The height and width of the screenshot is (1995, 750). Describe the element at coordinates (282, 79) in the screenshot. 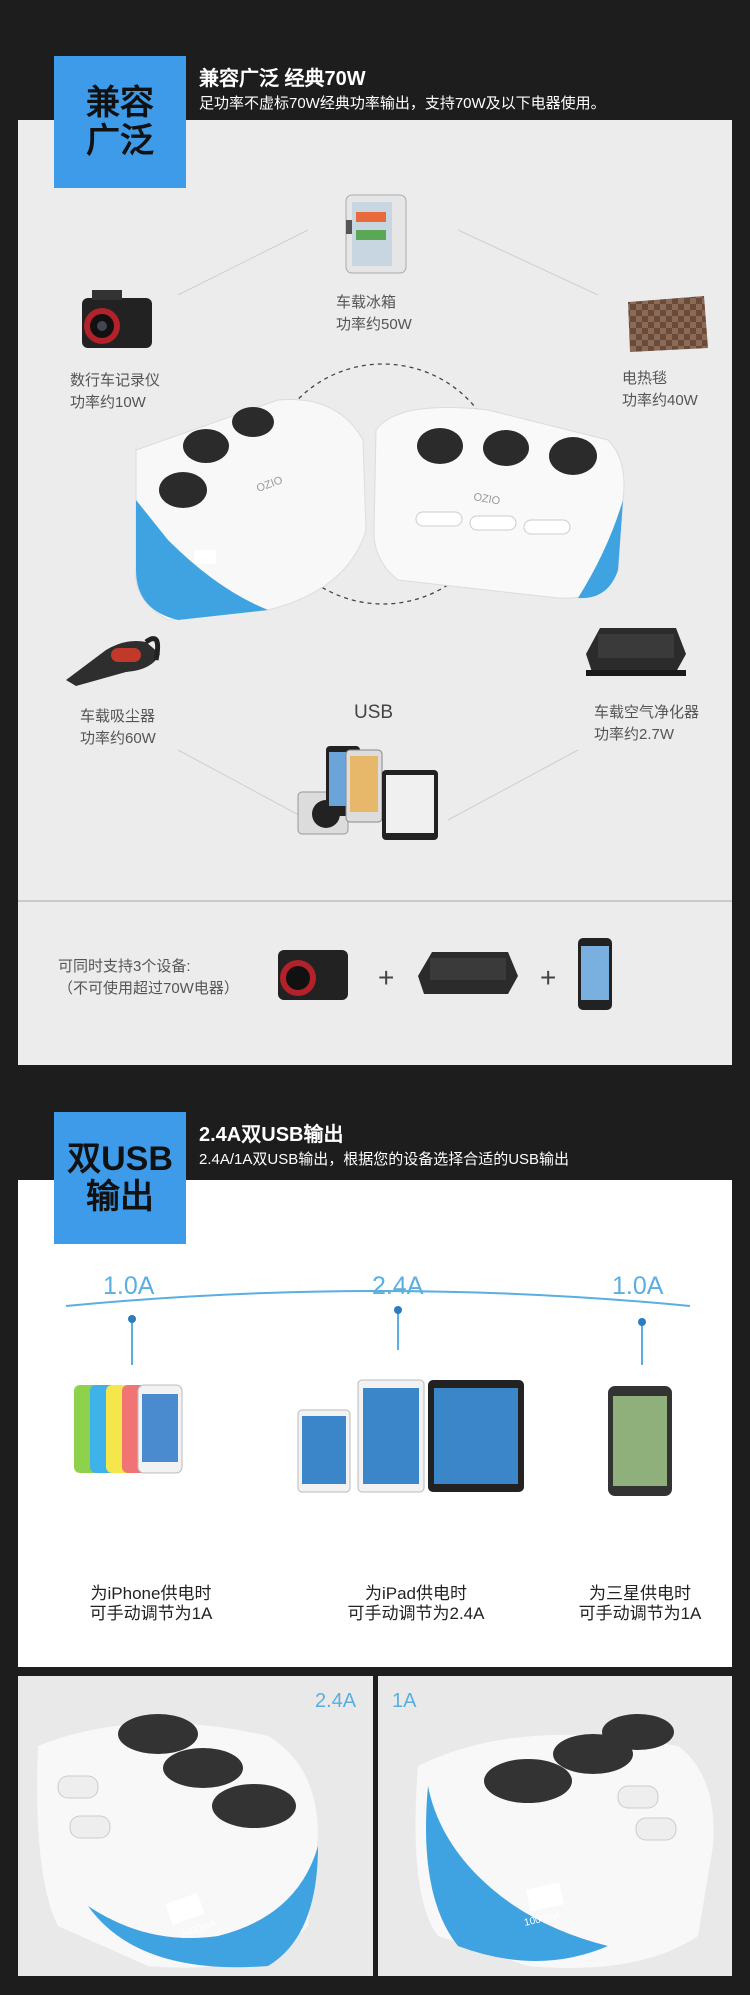

I see `section-title: 兼容广泛 经典70W` at that location.